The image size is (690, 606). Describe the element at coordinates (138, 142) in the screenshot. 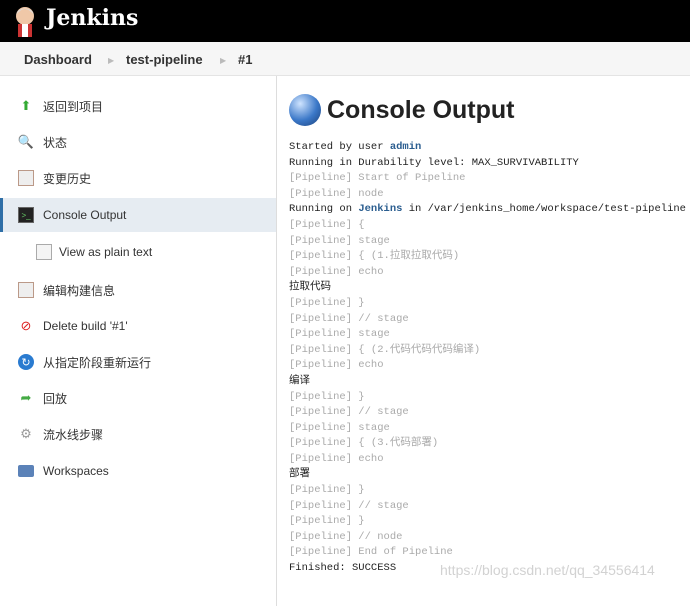

I see `sidebar-item-status: 🔍 状态` at that location.